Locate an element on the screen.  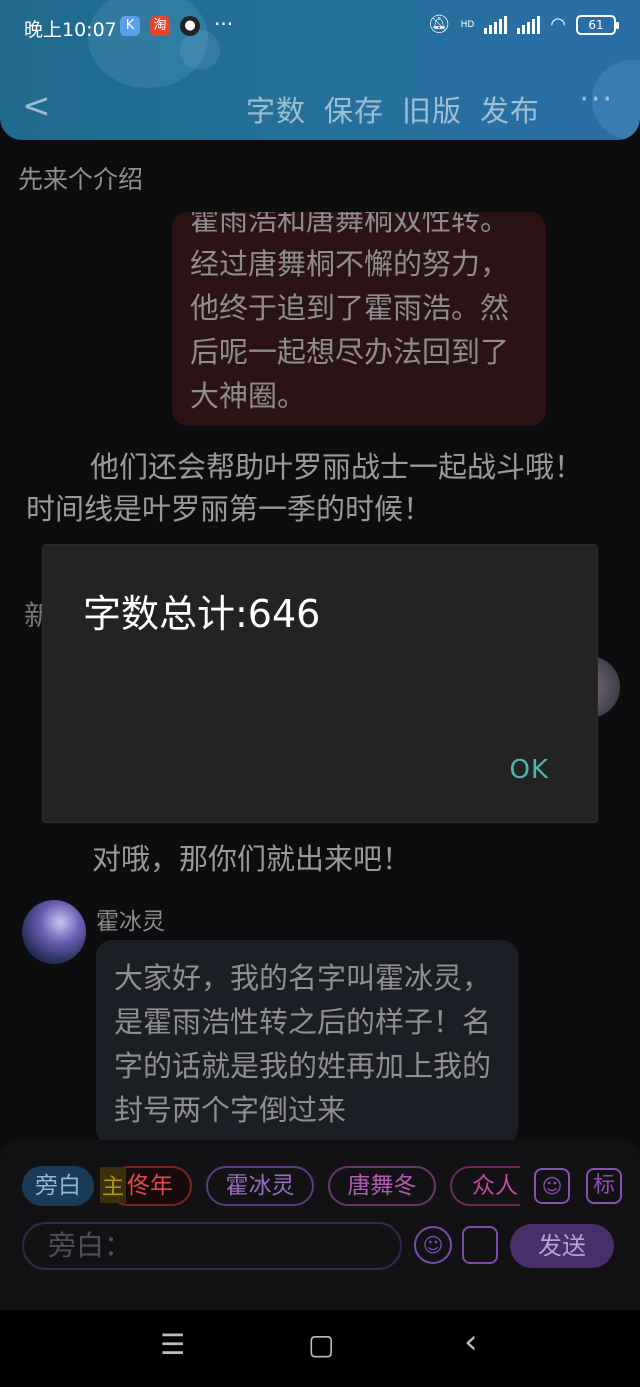
role-chip-list: 旁白 佟年 霍冰灵 唐舞冬 众人 is located at coordinates (270, 1187).